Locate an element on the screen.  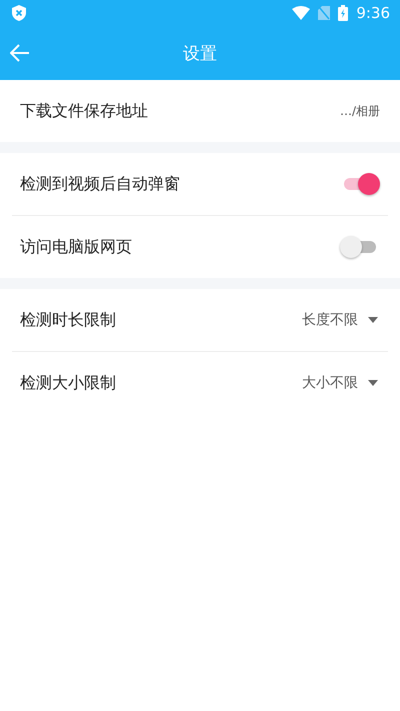
settings-row: 检测到视频后自动弹窗 is located at coordinates (200, 184).